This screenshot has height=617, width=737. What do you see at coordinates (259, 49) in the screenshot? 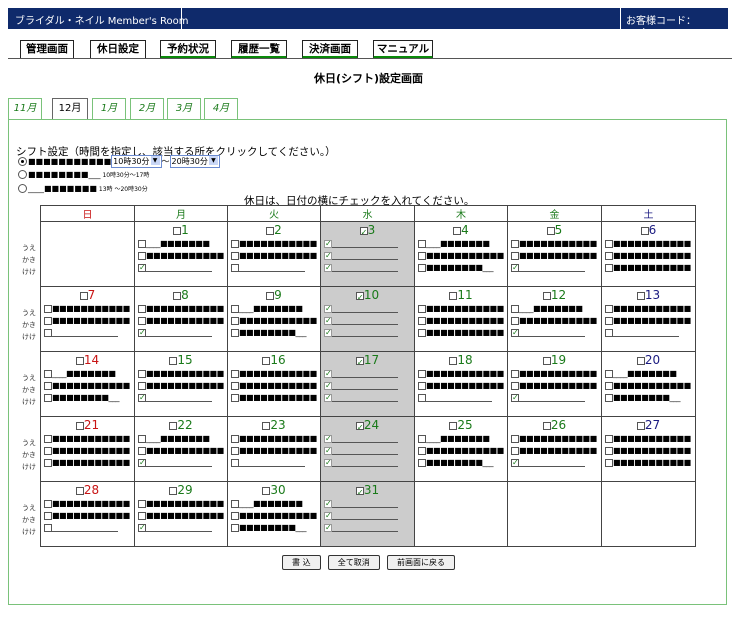
I see `tab-history: 履歴一覧` at bounding box center [259, 49].